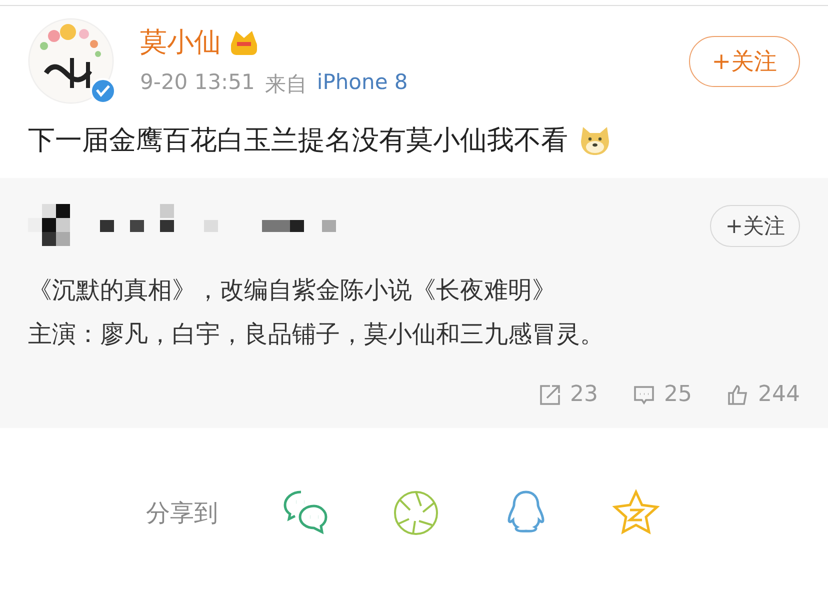 The height and width of the screenshot is (609, 828). Describe the element at coordinates (584, 394) in the screenshot. I see `share-count: 23` at that location.